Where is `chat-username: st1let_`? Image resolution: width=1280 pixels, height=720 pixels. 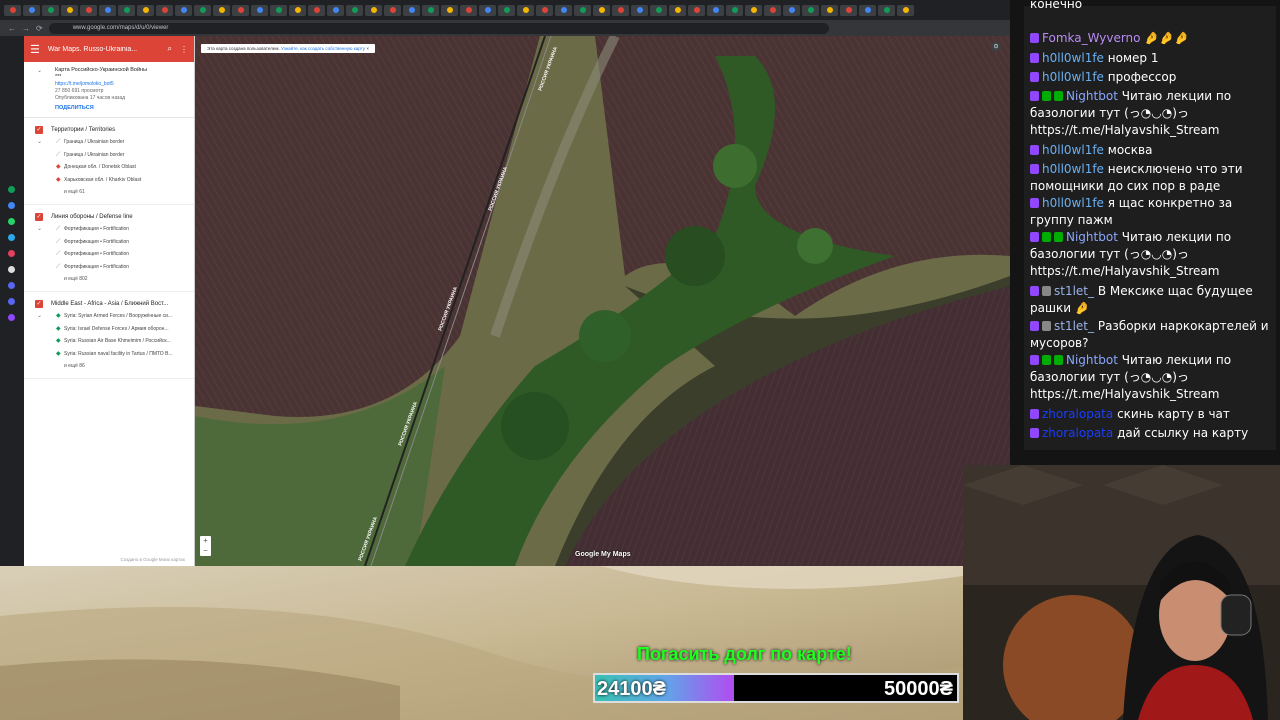
chat-username: st1let_ is located at coordinates (1074, 326).